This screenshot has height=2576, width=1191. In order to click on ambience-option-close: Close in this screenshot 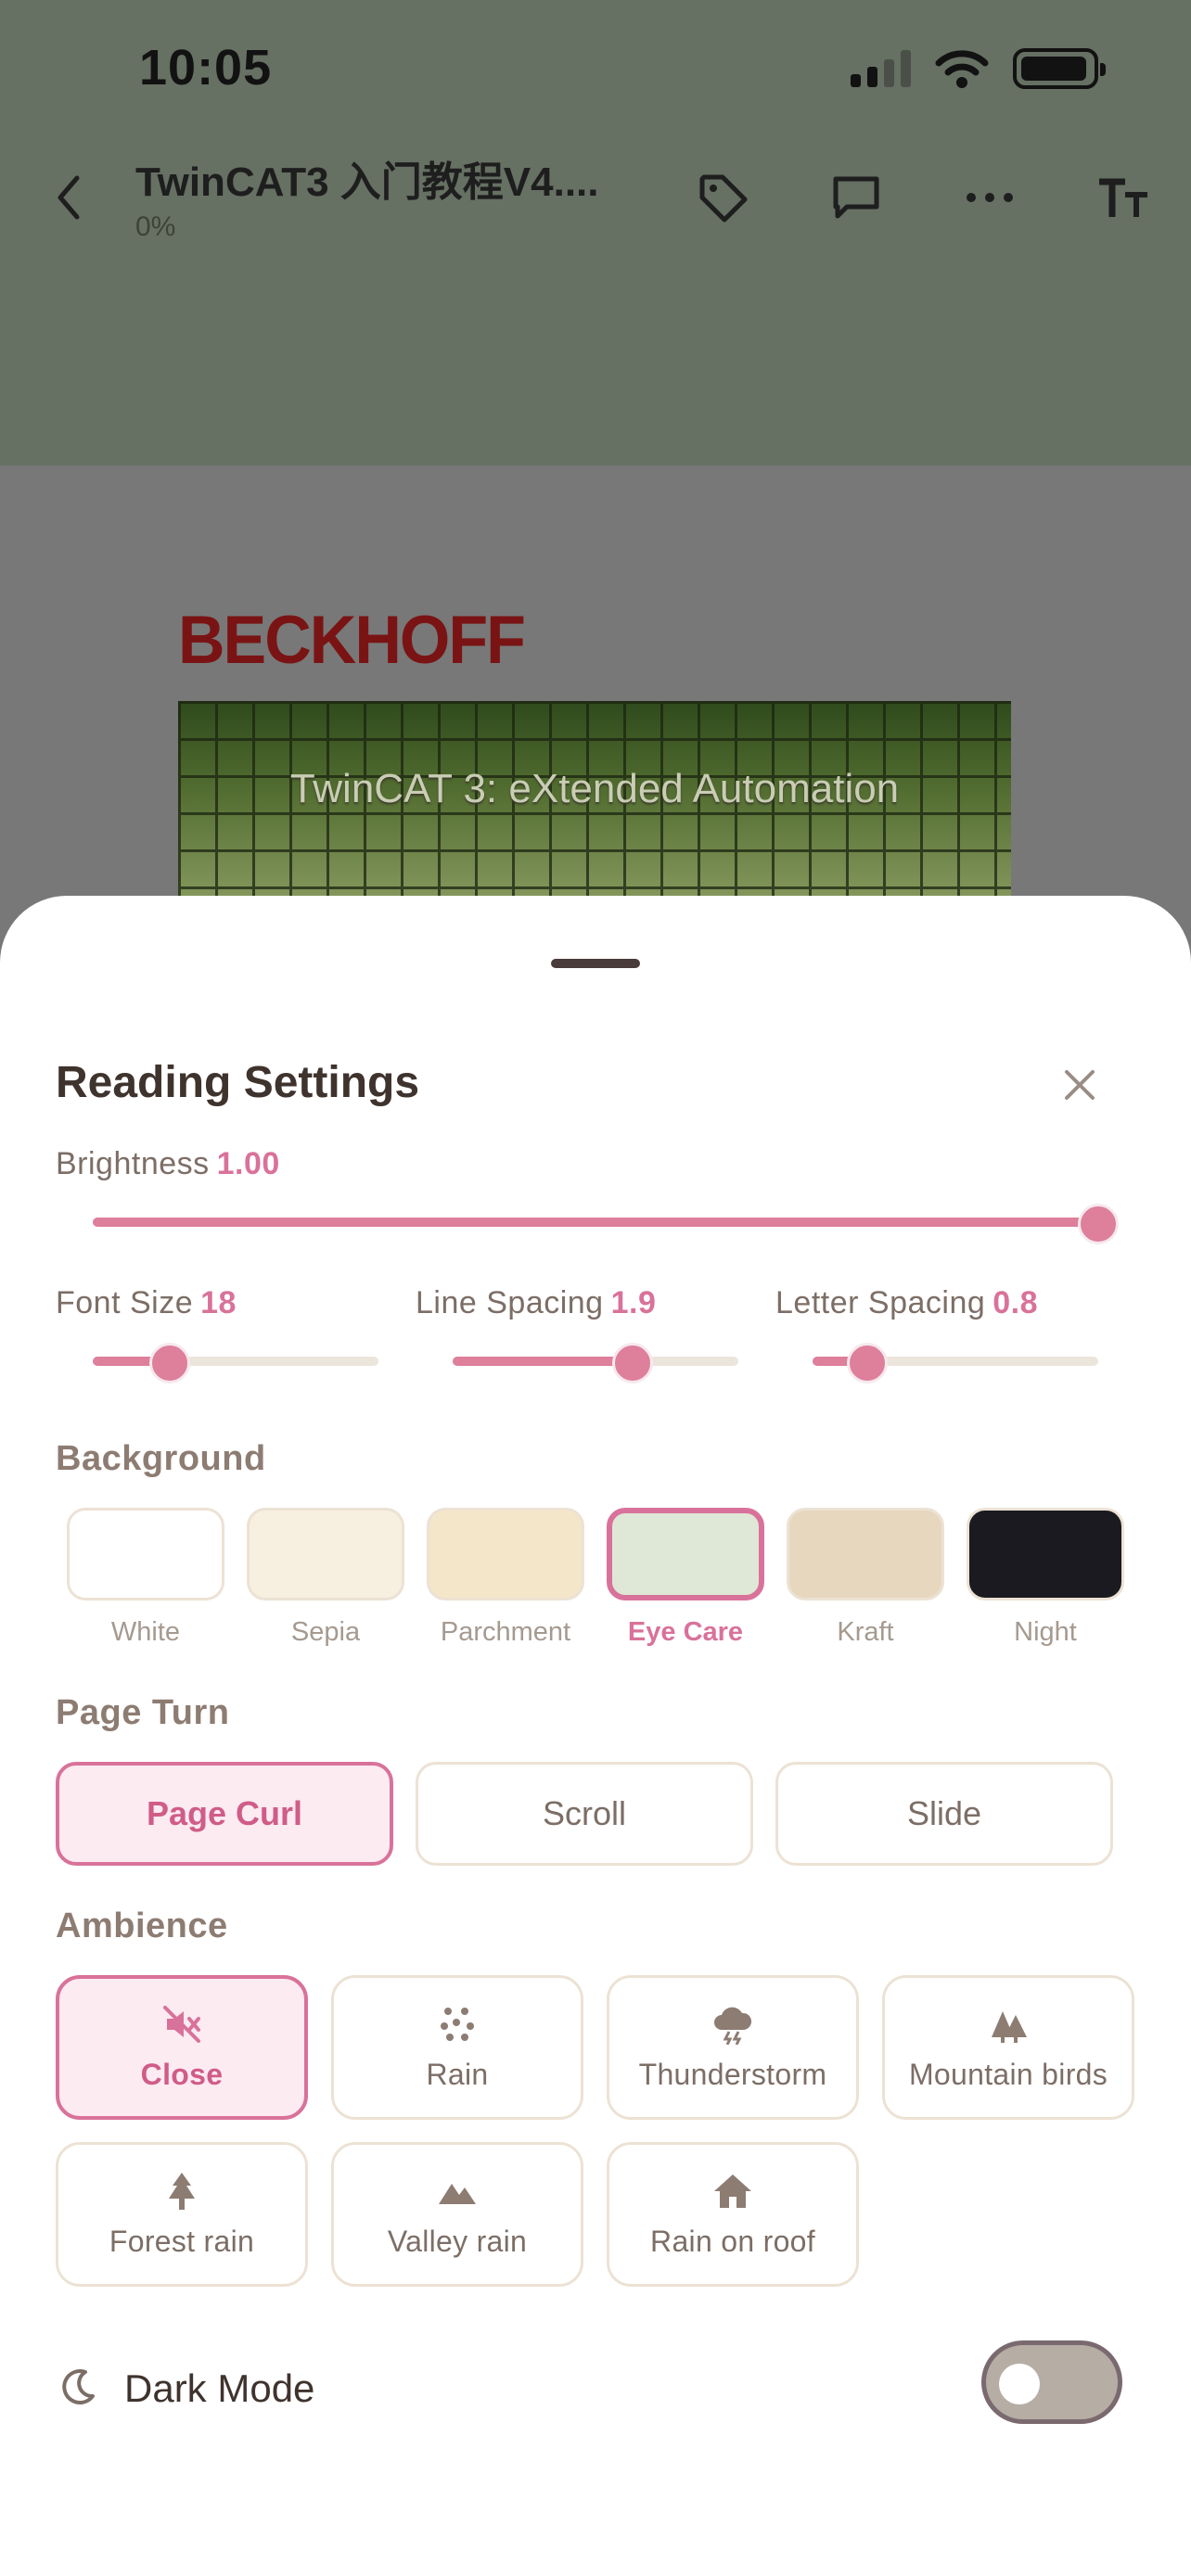, I will do `click(182, 2048)`.